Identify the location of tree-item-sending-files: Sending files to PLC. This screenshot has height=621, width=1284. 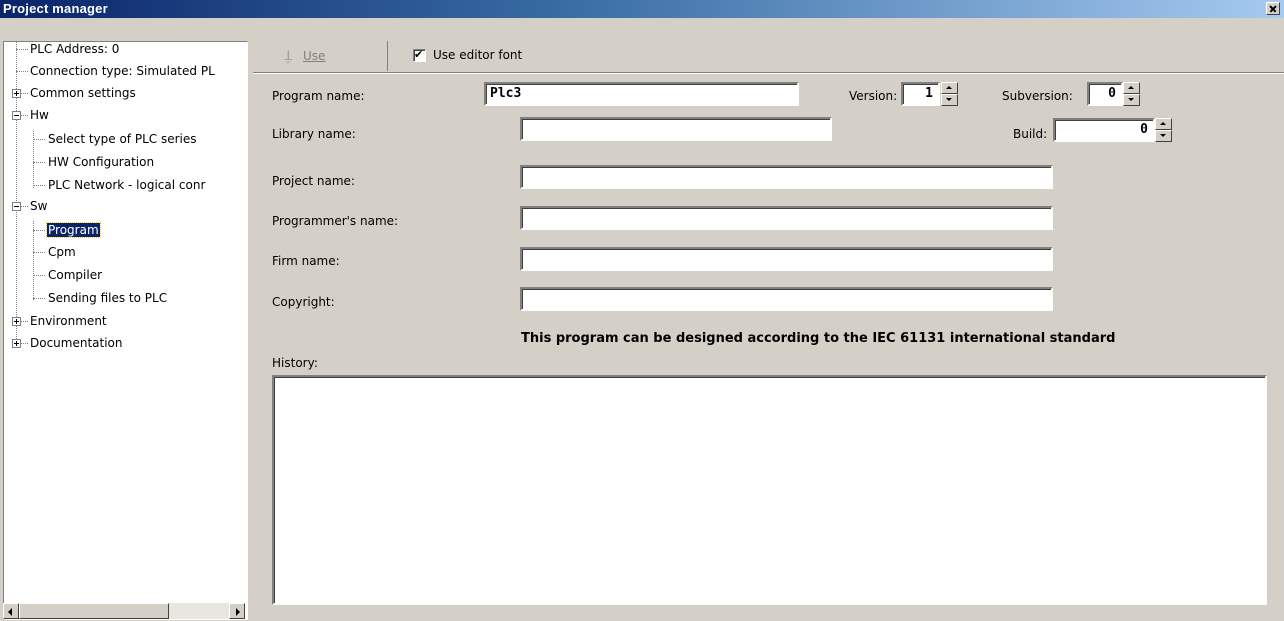
(107, 298).